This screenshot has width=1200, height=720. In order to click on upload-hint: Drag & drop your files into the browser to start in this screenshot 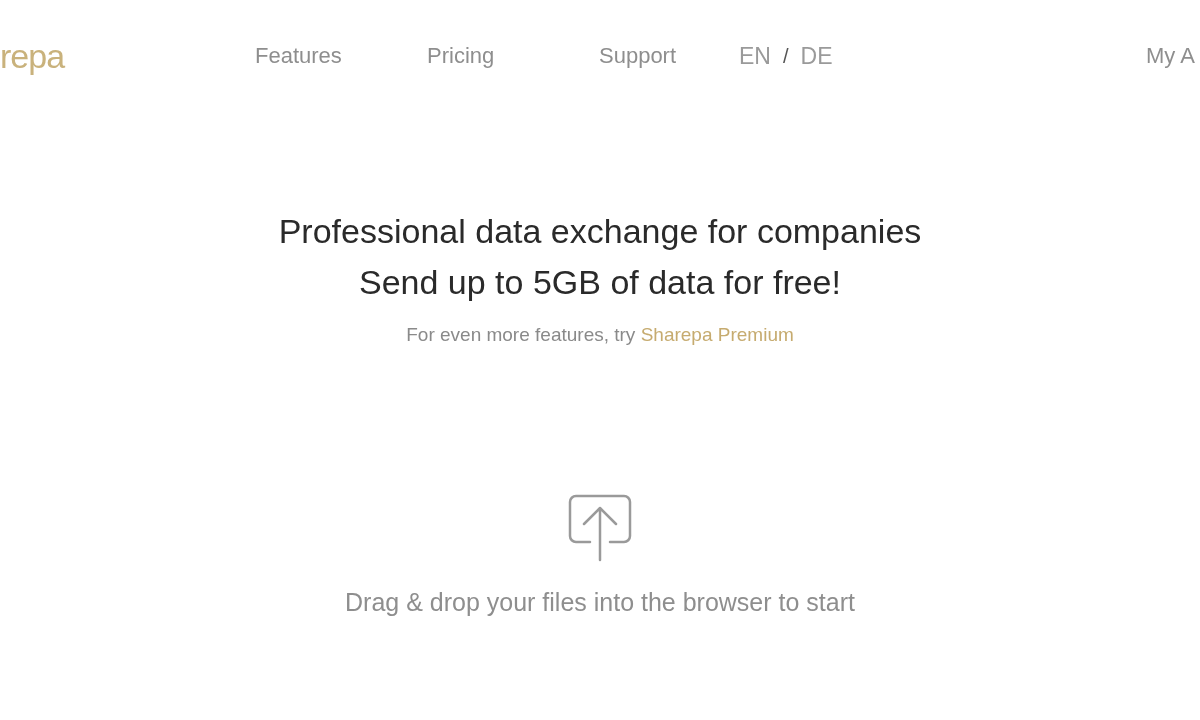, I will do `click(600, 602)`.